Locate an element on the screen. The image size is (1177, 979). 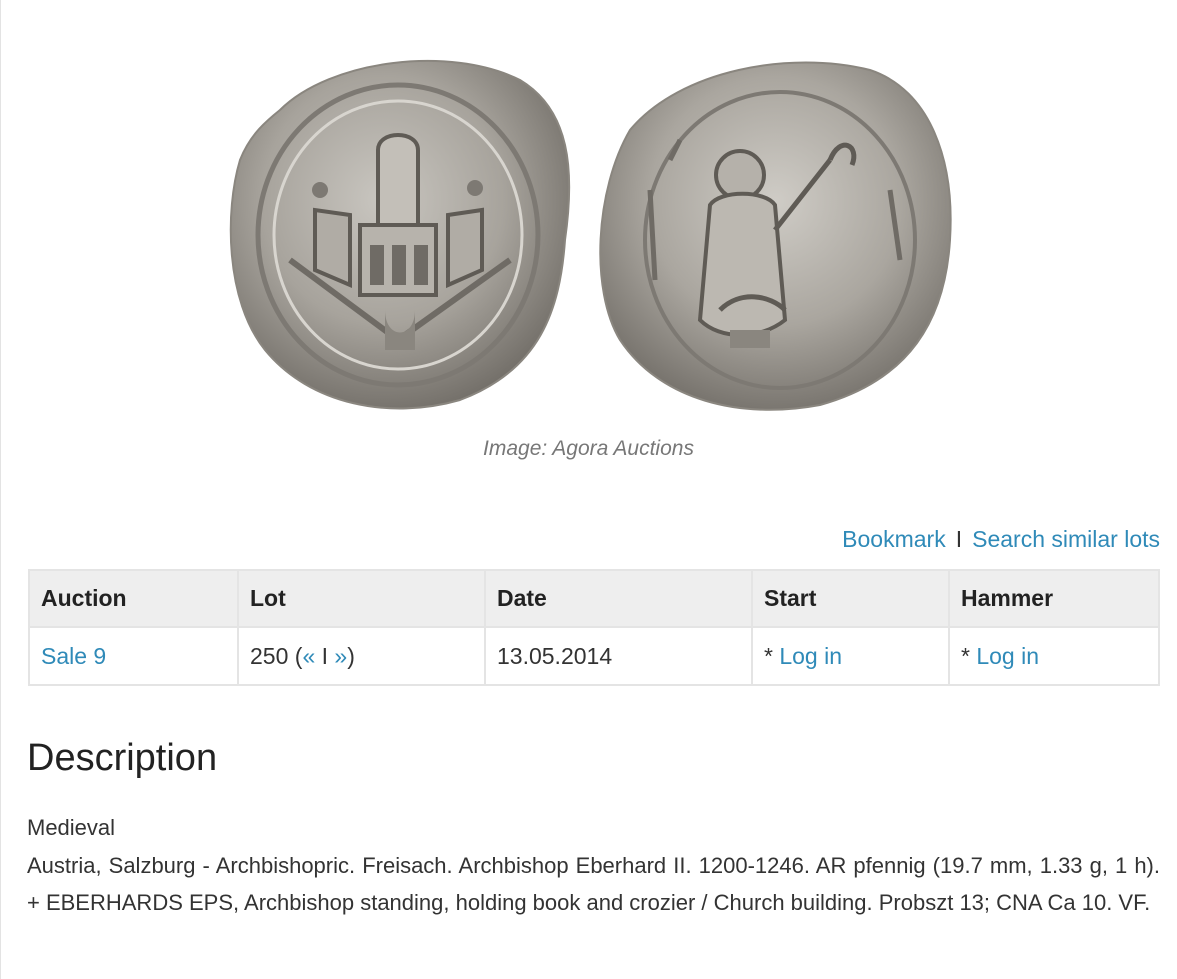
lot-close-paren: ) is located at coordinates (351, 655).